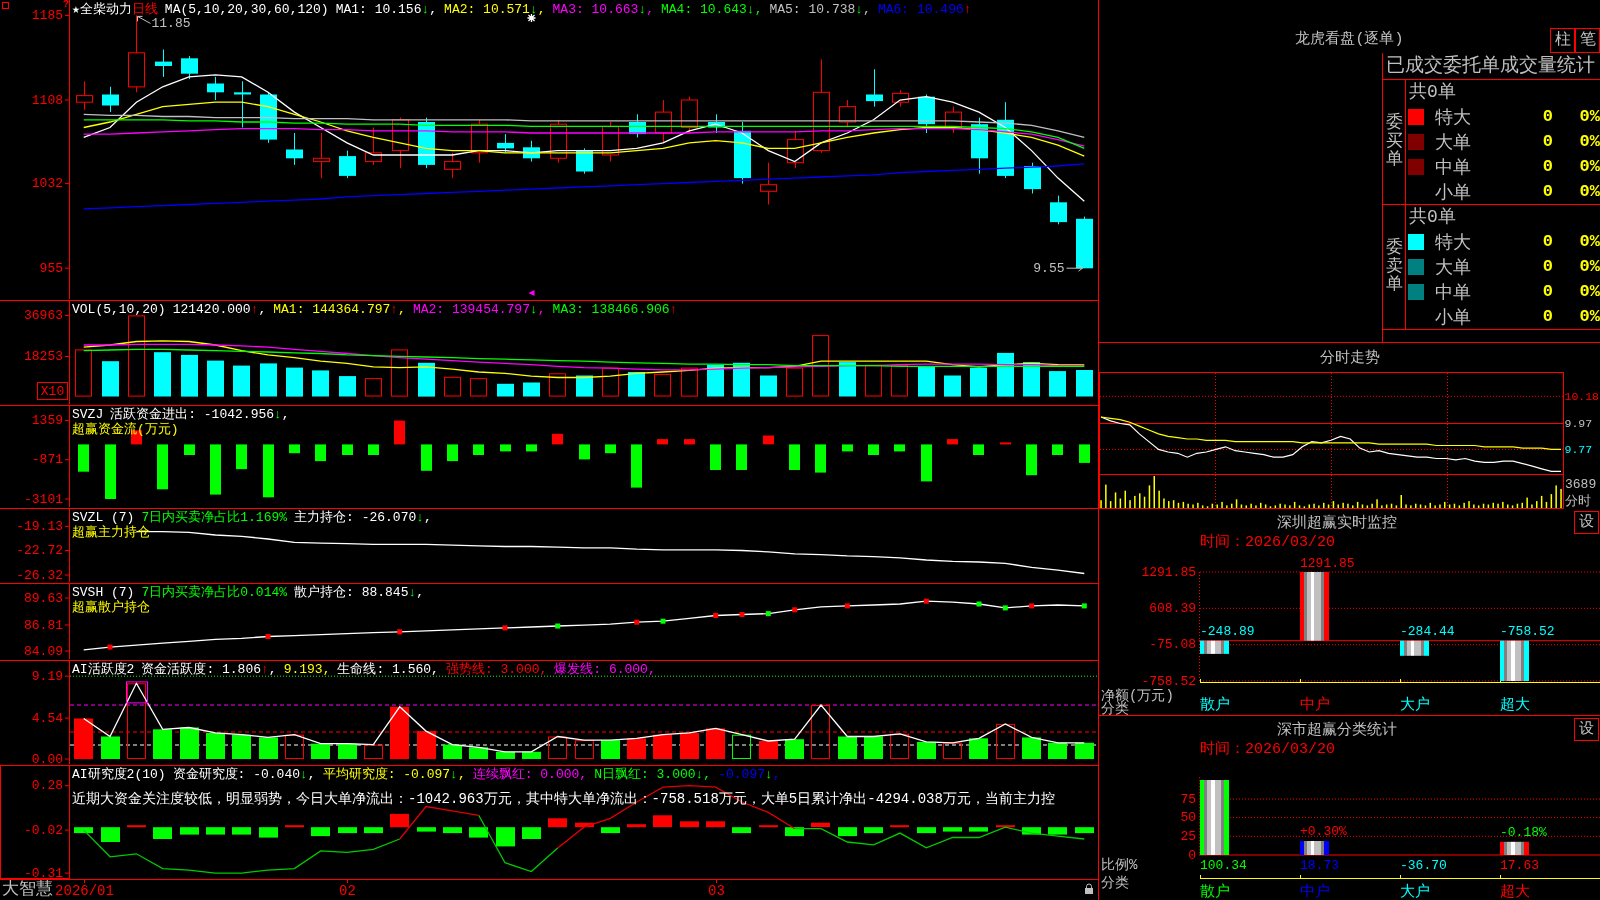  What do you see at coordinates (749, 774) in the screenshot?
I see `legend-item: -0.097↓,` at bounding box center [749, 774].